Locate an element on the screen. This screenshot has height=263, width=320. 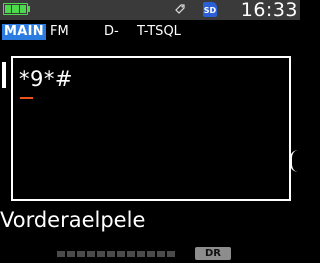
background-arc is located at coordinates (295, 161).